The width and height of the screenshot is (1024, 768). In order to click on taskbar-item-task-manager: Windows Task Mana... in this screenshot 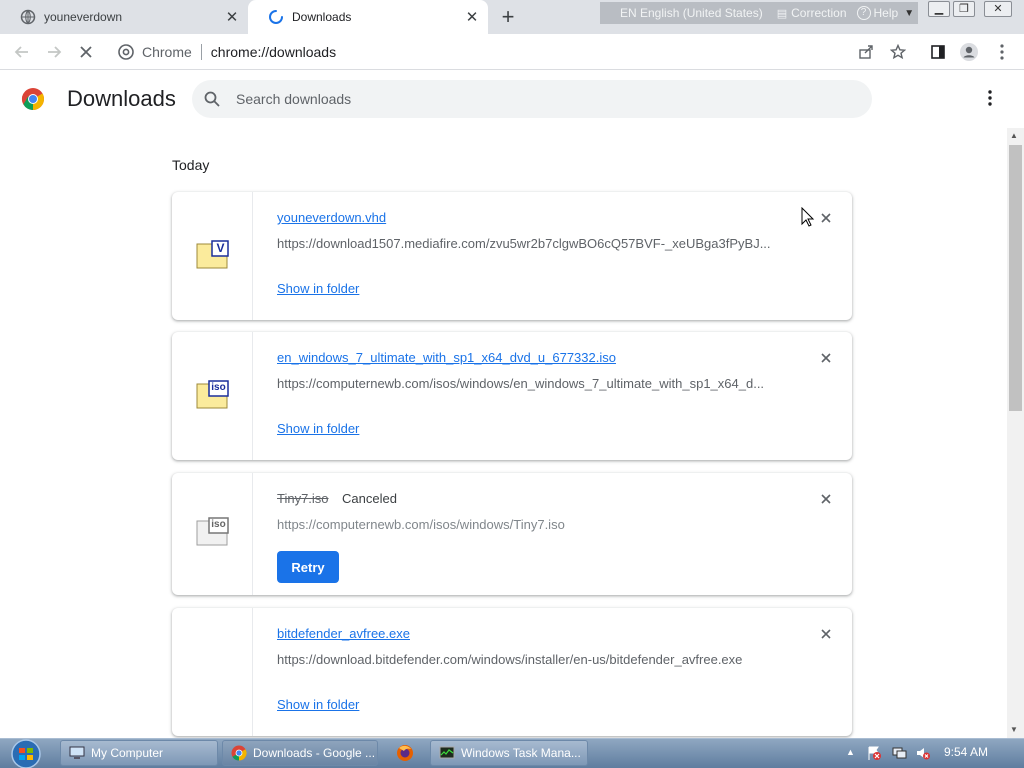, I will do `click(509, 753)`.